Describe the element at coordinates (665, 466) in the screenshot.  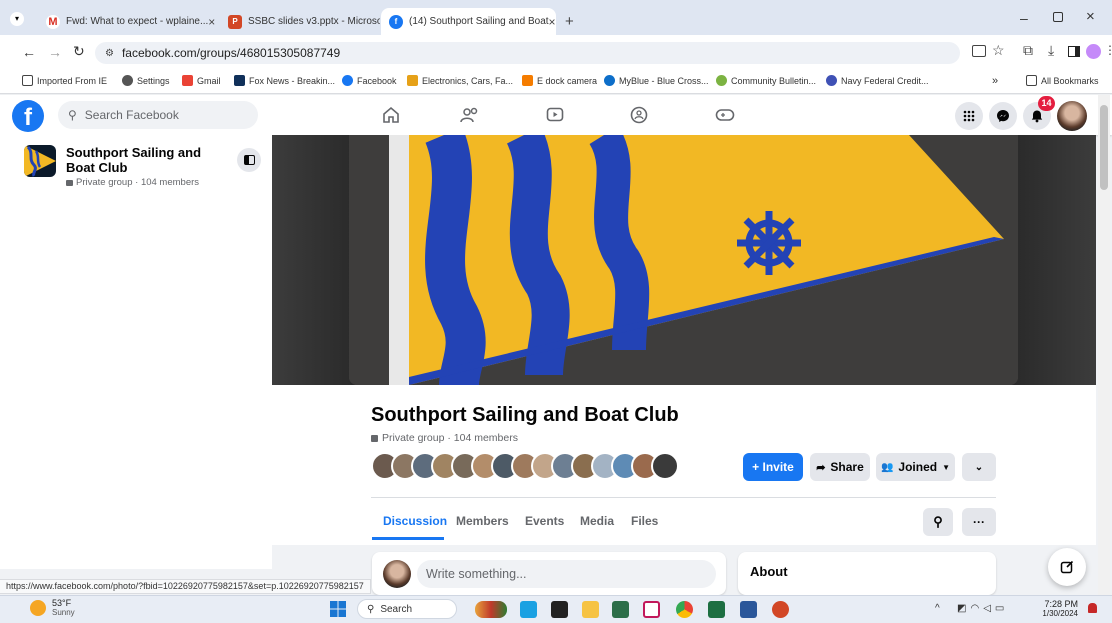
I see `avatar` at that location.